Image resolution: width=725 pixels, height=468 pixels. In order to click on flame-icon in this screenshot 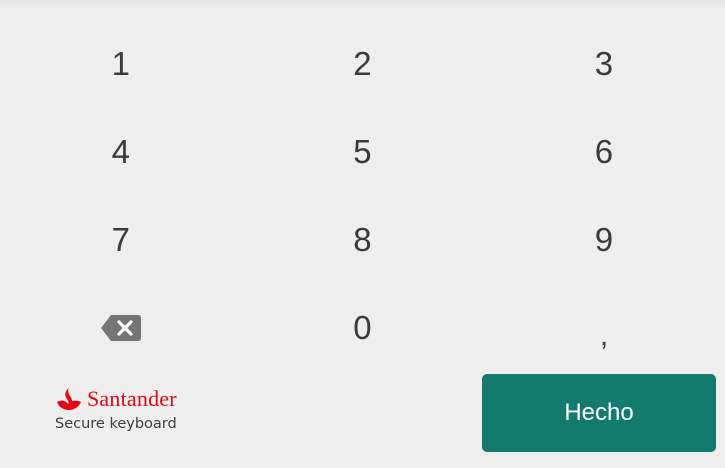, I will do `click(69, 399)`.